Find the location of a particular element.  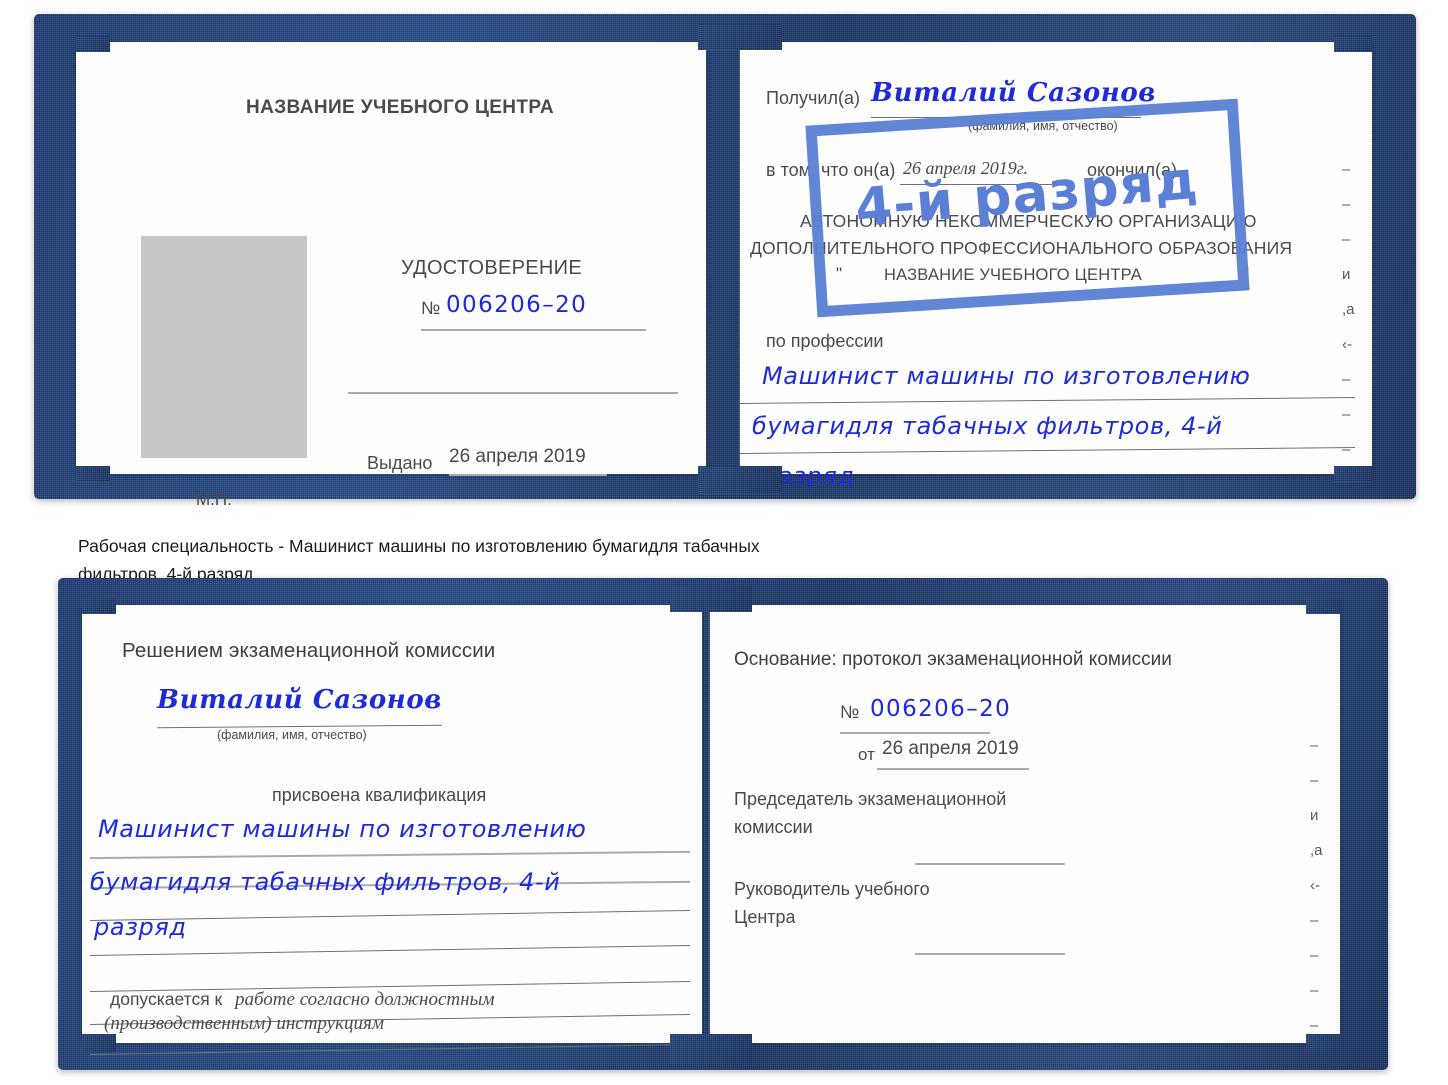

chairman-line-1: Председатель экзаменационной is located at coordinates (870, 799).